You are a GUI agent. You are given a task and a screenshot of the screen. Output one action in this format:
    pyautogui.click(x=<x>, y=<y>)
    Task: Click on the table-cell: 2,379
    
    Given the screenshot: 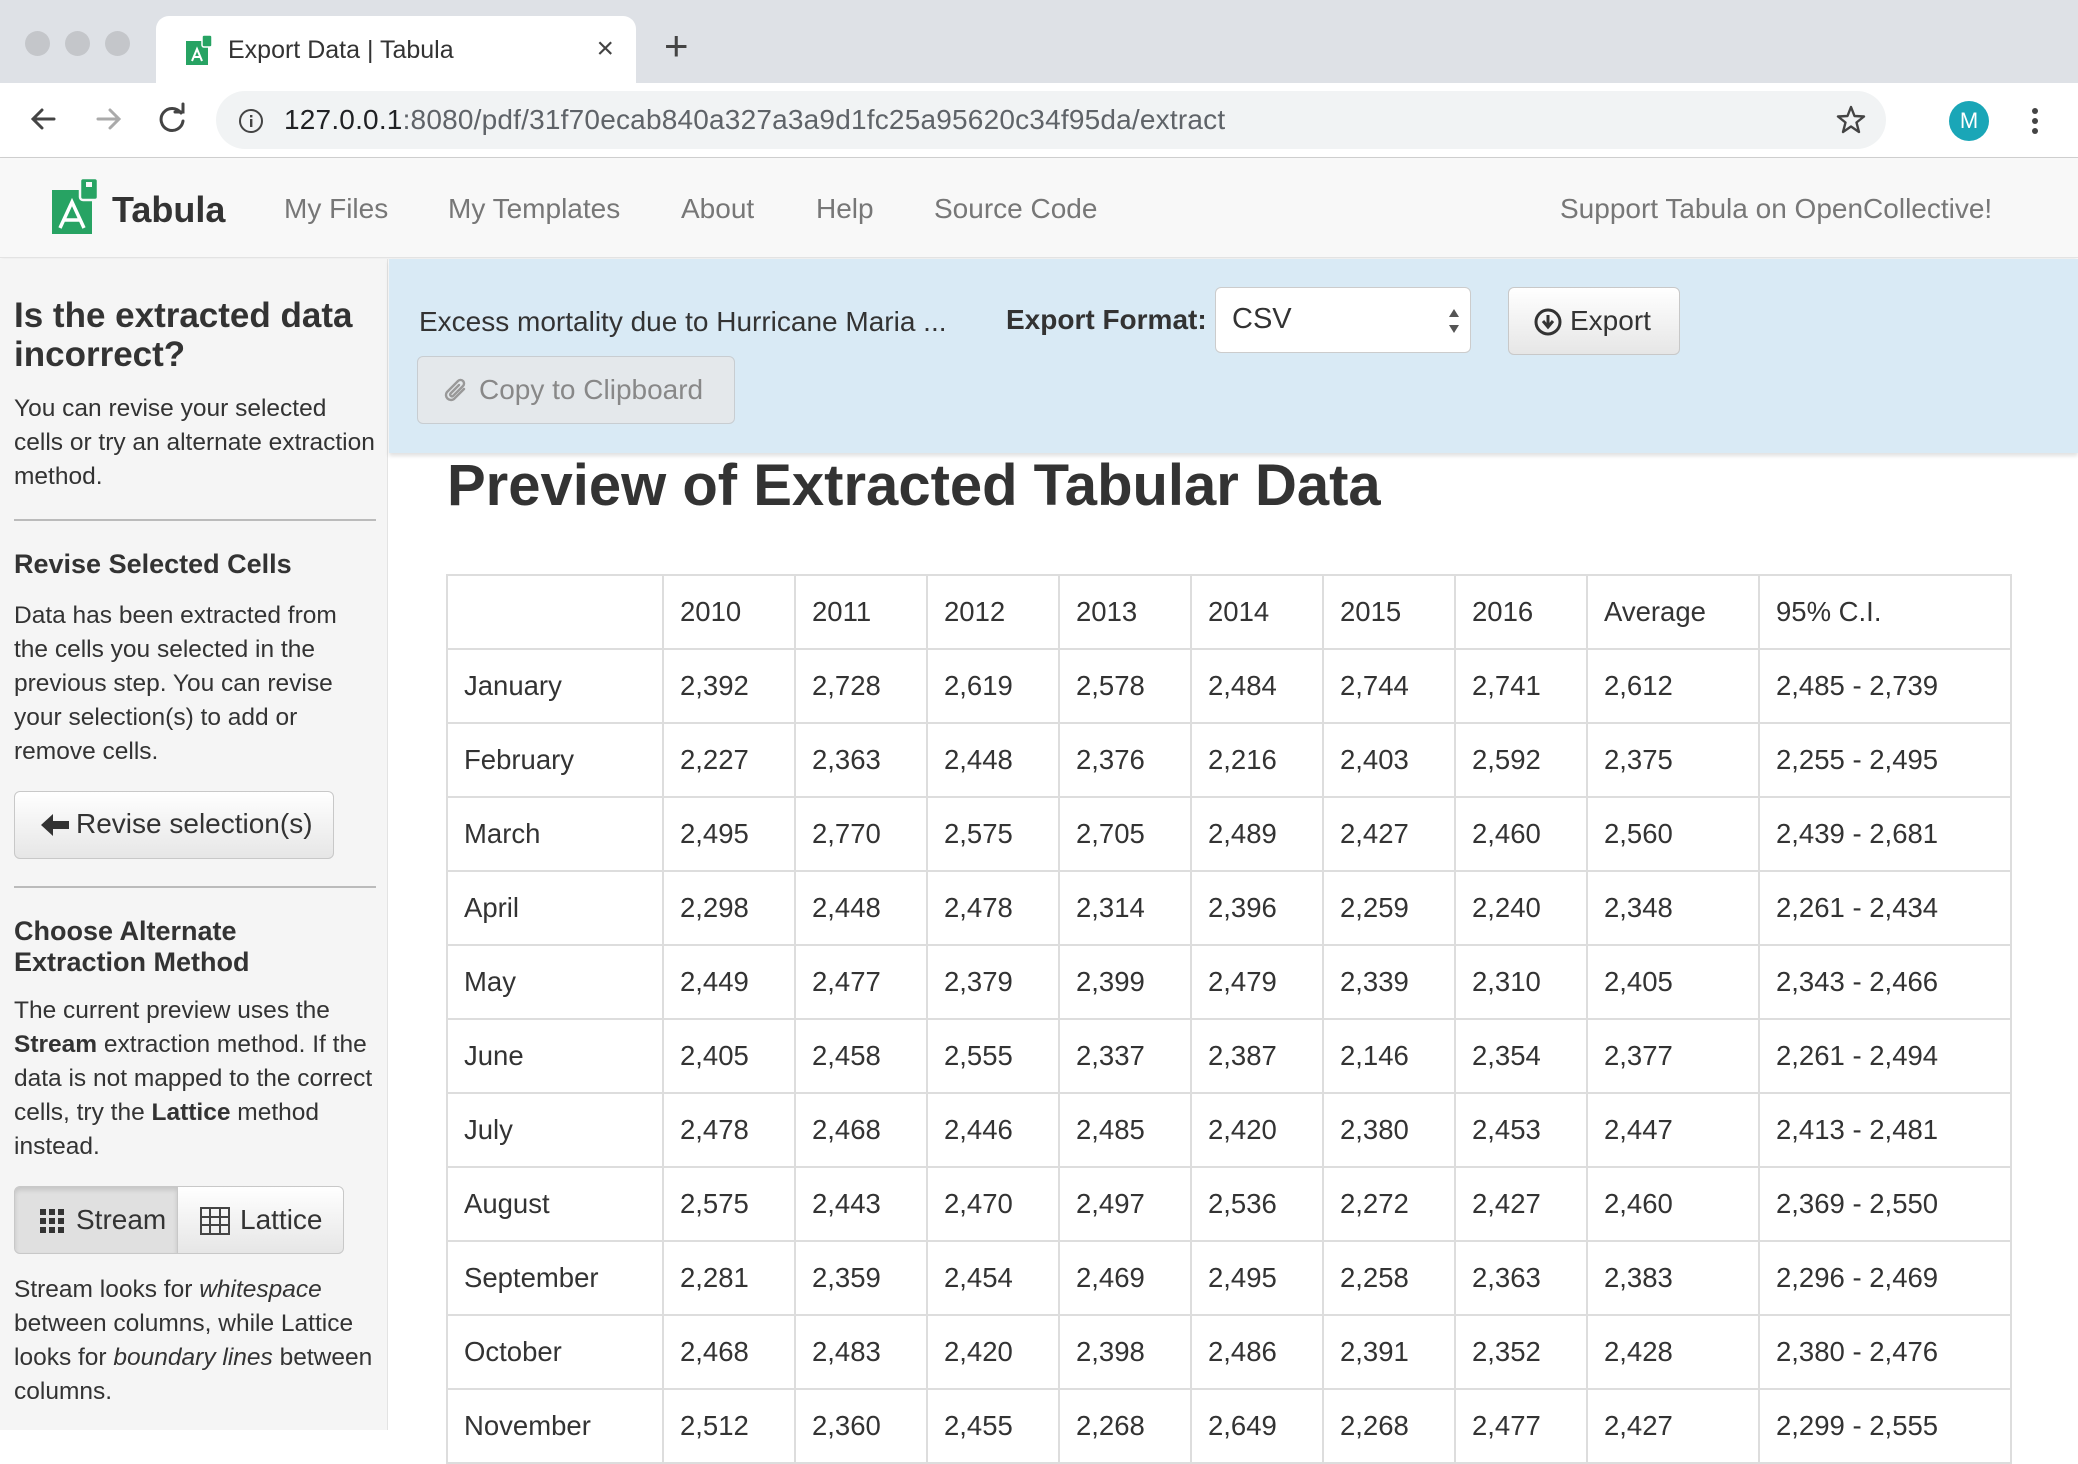 What is the action you would take?
    pyautogui.click(x=993, y=982)
    